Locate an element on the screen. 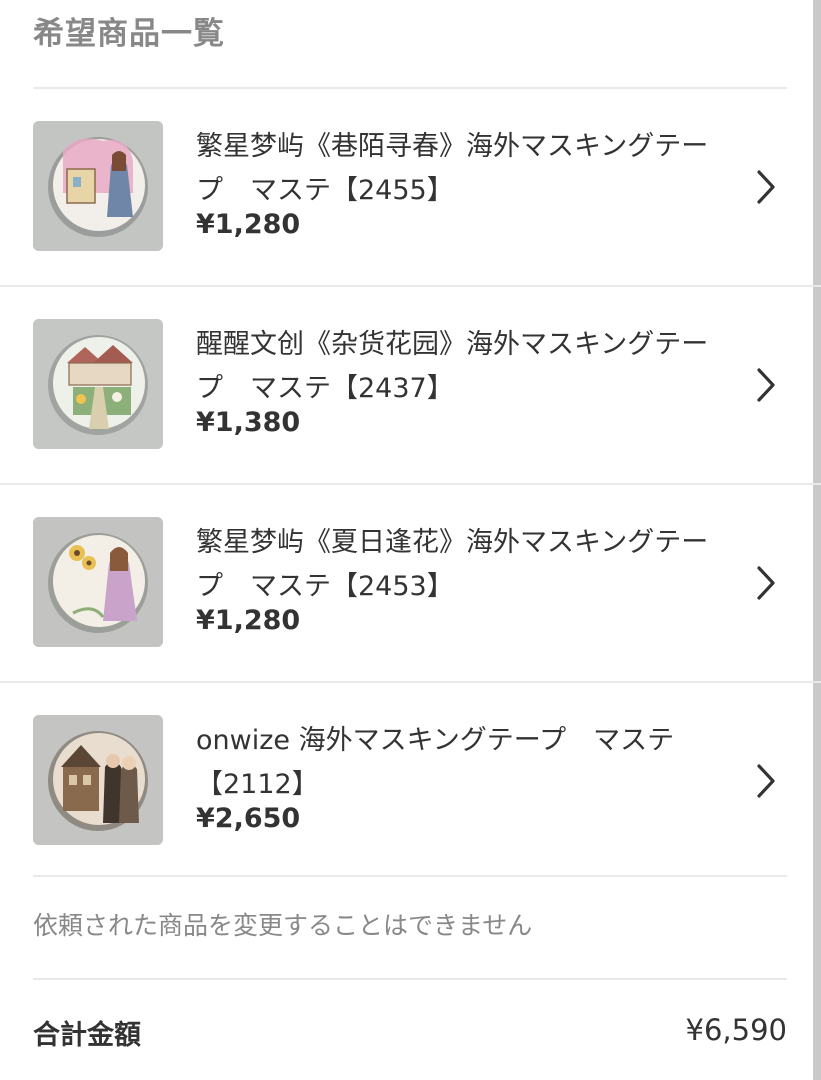 This screenshot has width=821, height=1080. total-amount-value: ¥6,590 is located at coordinates (736, 1030).